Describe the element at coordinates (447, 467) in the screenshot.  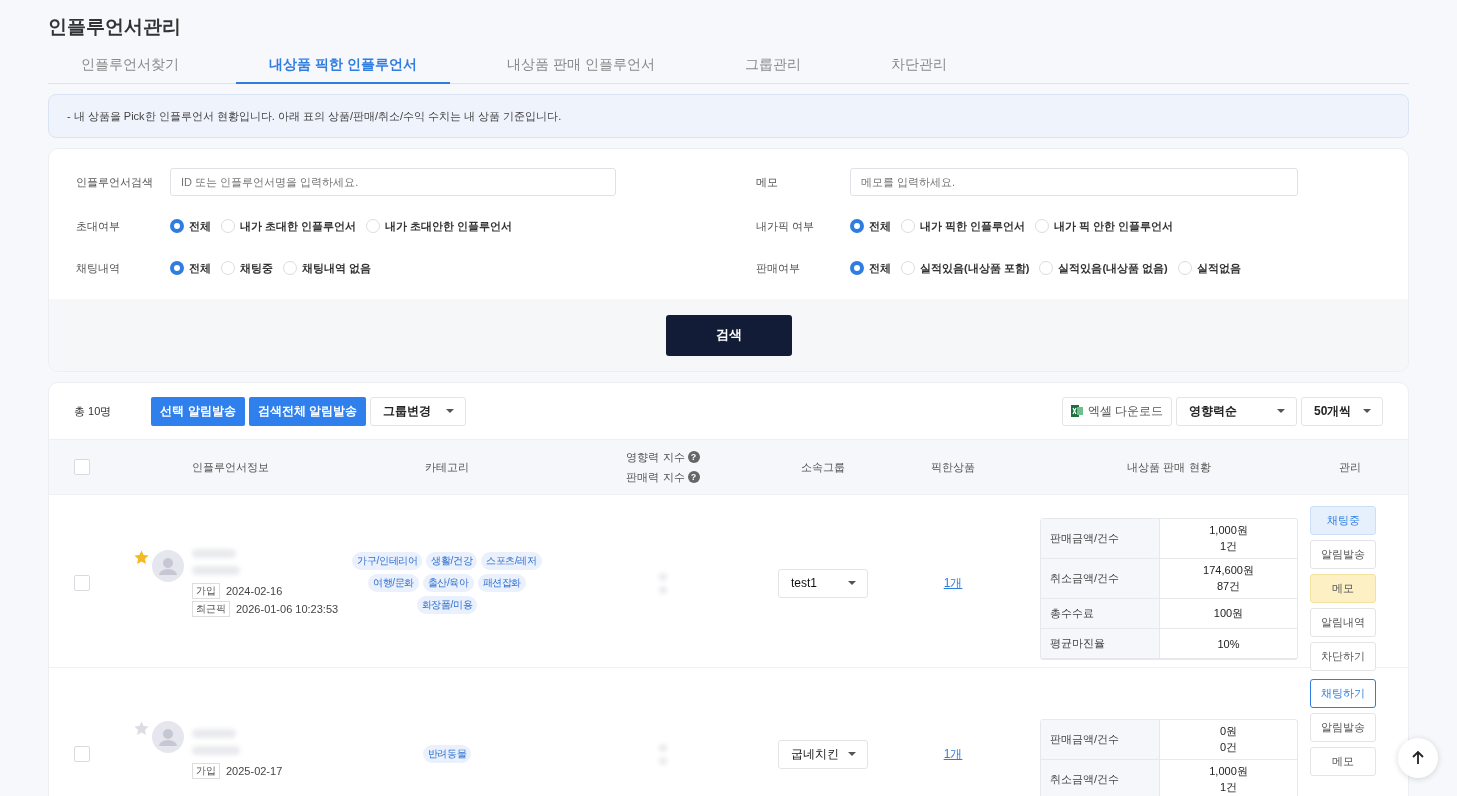
I see `column-header: 카테고리` at that location.